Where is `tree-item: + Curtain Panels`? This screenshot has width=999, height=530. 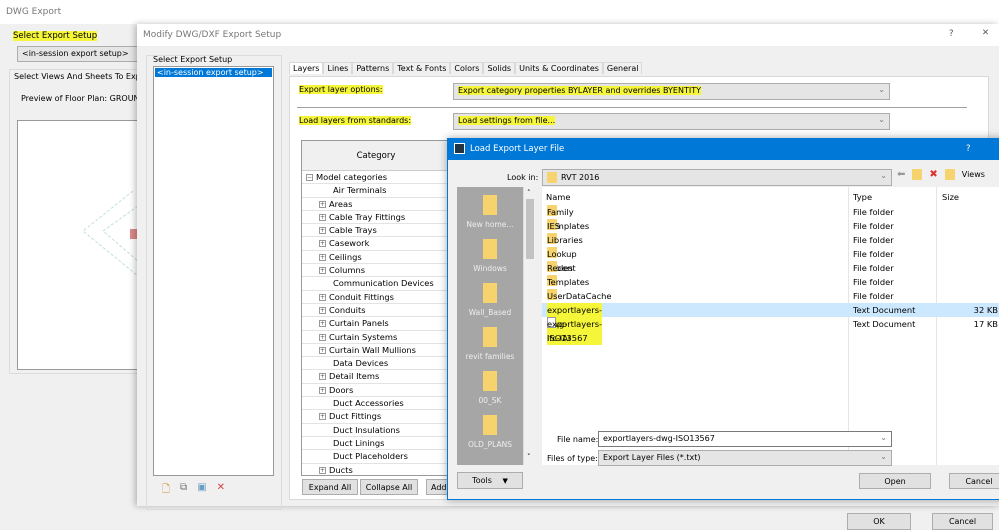 tree-item: + Curtain Panels is located at coordinates (376, 324).